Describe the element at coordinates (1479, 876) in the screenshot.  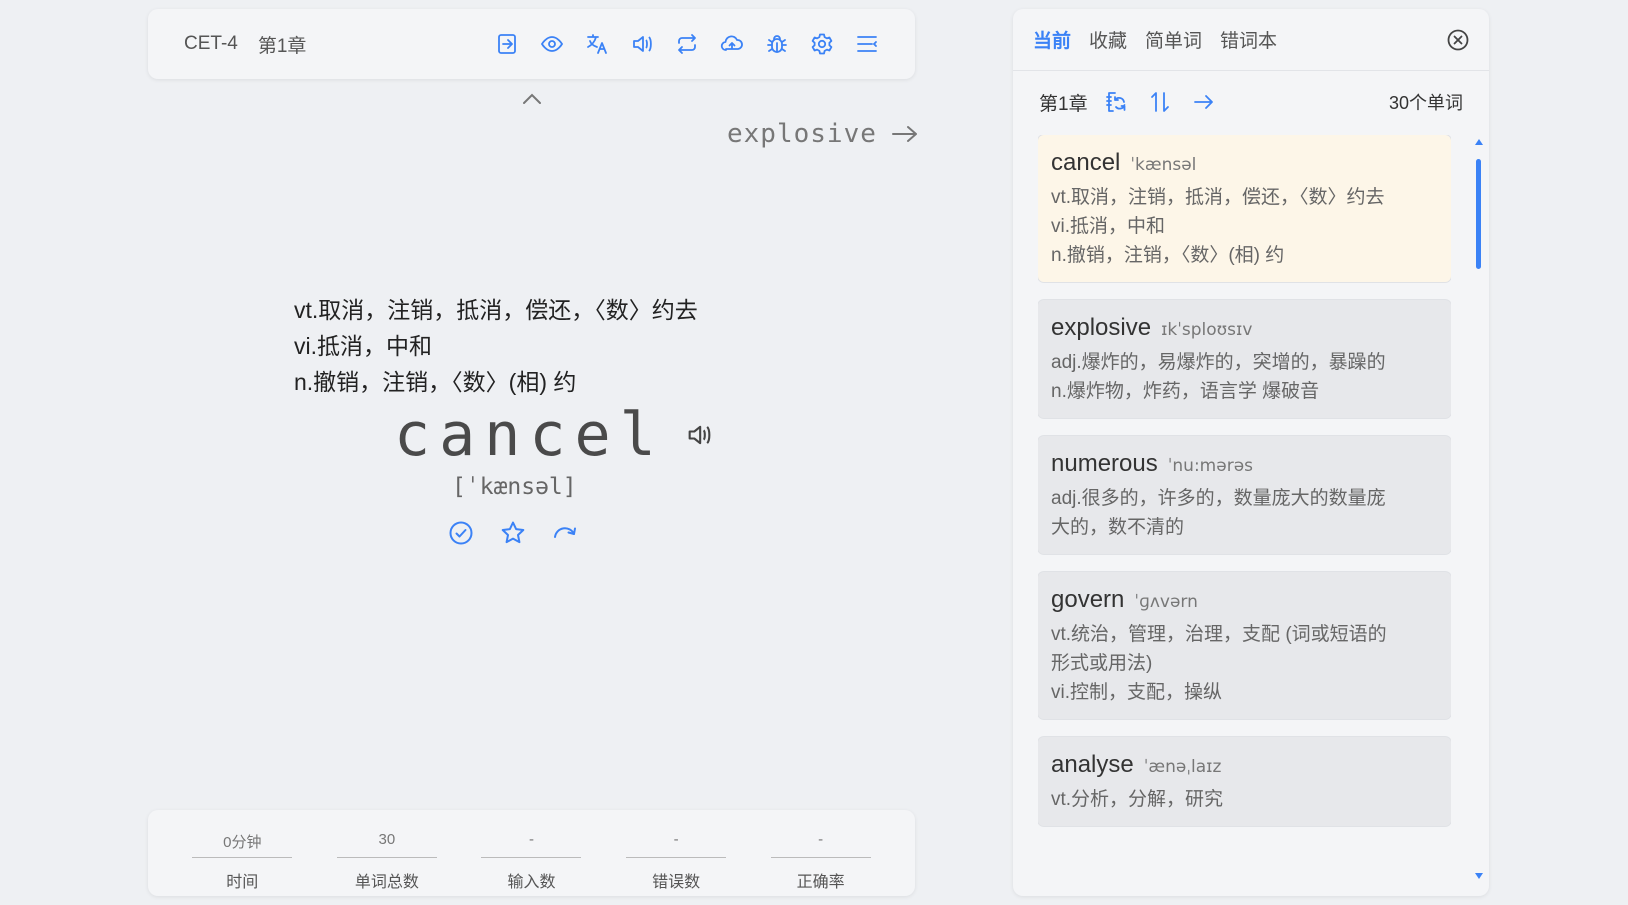
I see `scroll-down-arrow` at that location.